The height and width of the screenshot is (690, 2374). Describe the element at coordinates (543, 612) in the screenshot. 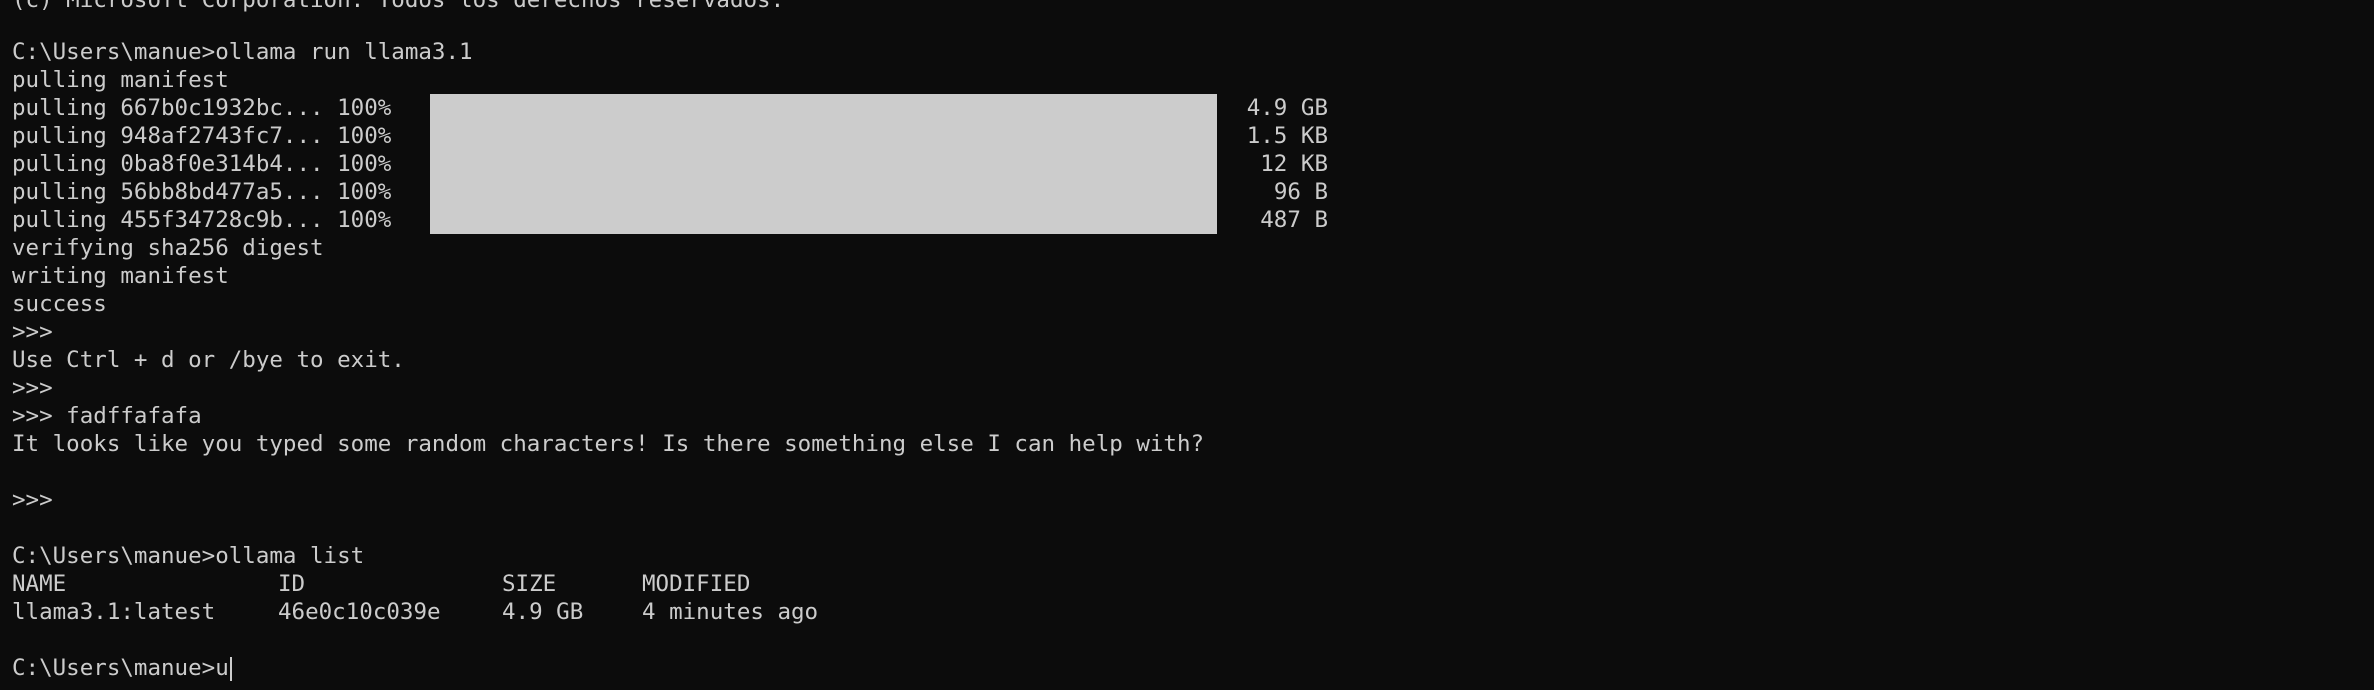

I see `list-cell-size: 4.9 GB` at that location.